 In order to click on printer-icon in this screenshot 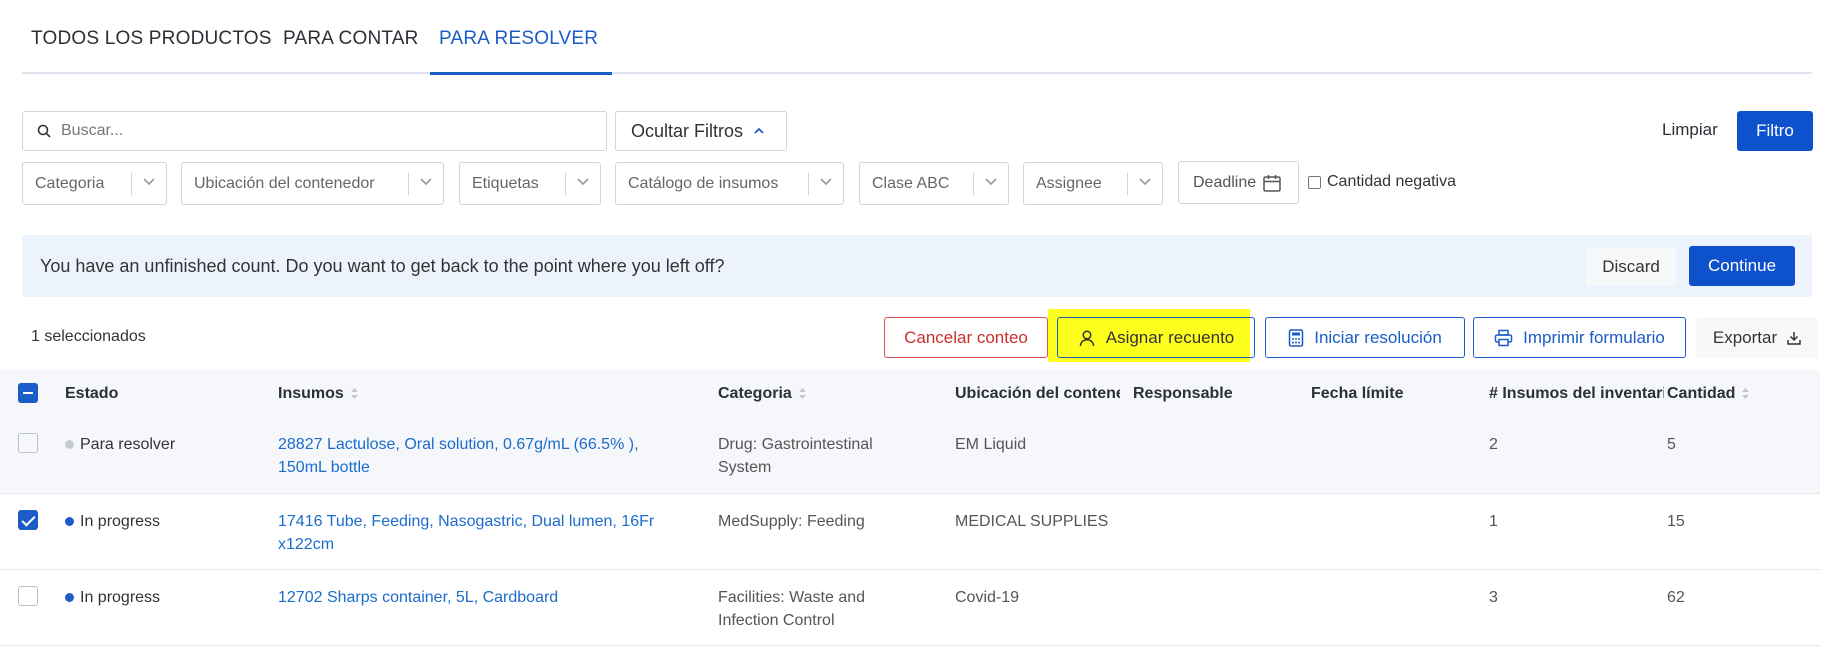, I will do `click(1503, 337)`.